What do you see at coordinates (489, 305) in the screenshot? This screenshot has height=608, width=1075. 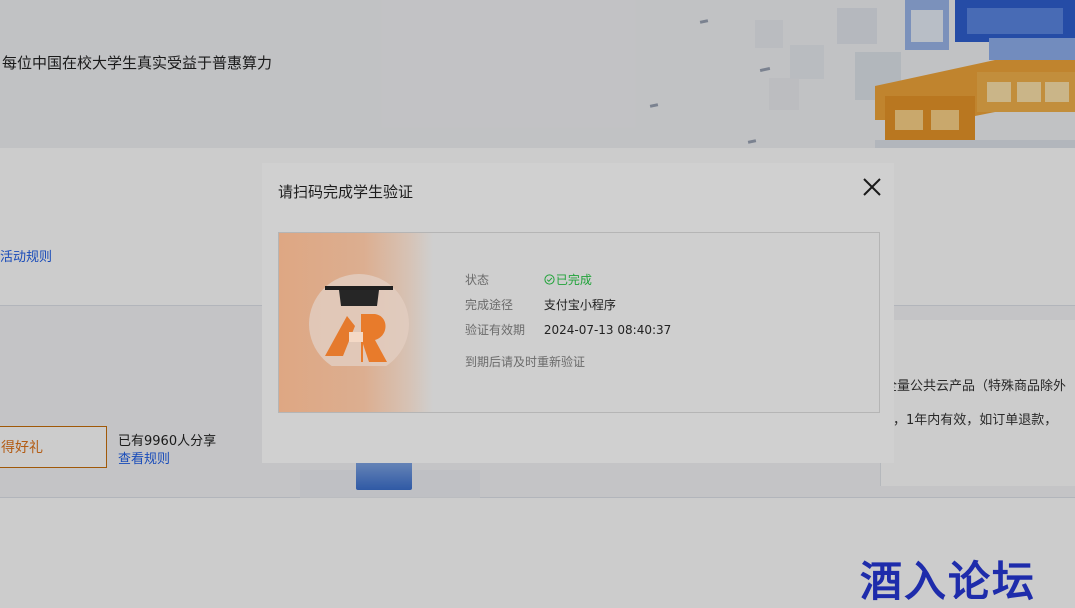 I see `channel-label: 完成途径` at bounding box center [489, 305].